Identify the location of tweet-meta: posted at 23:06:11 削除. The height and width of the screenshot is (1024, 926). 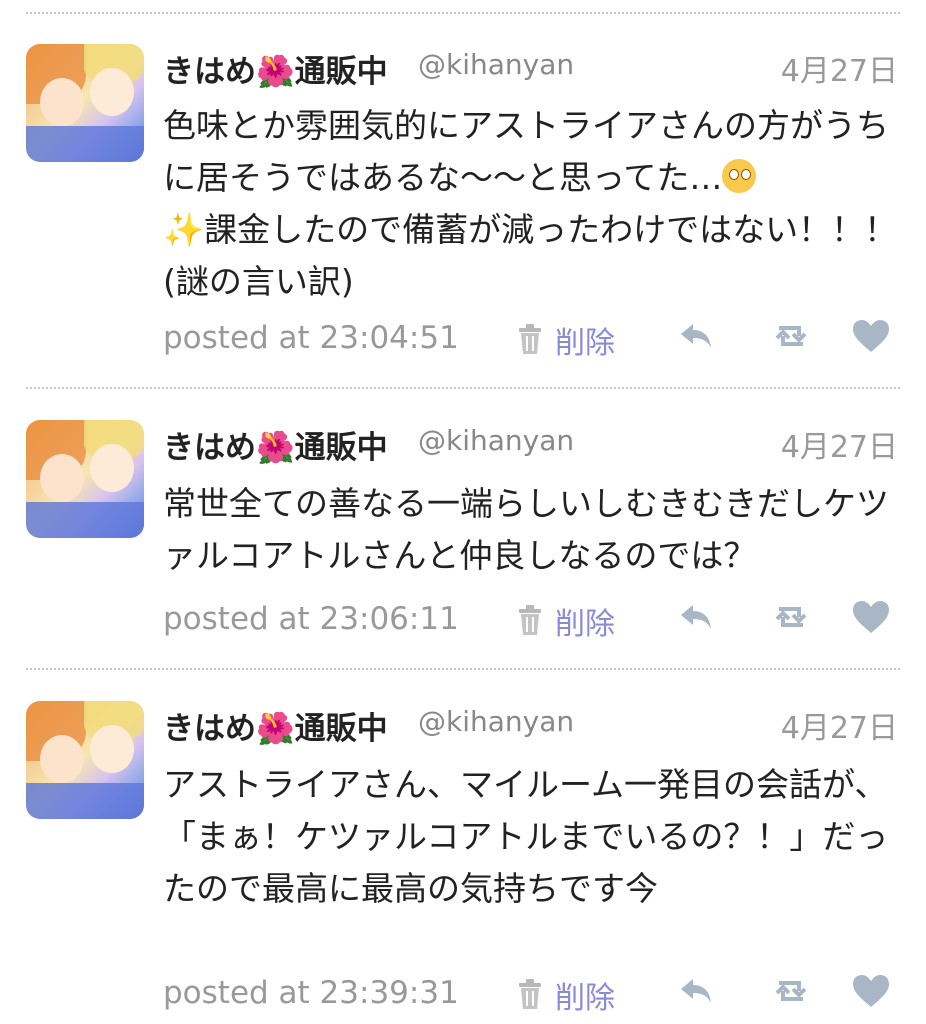
(530, 622).